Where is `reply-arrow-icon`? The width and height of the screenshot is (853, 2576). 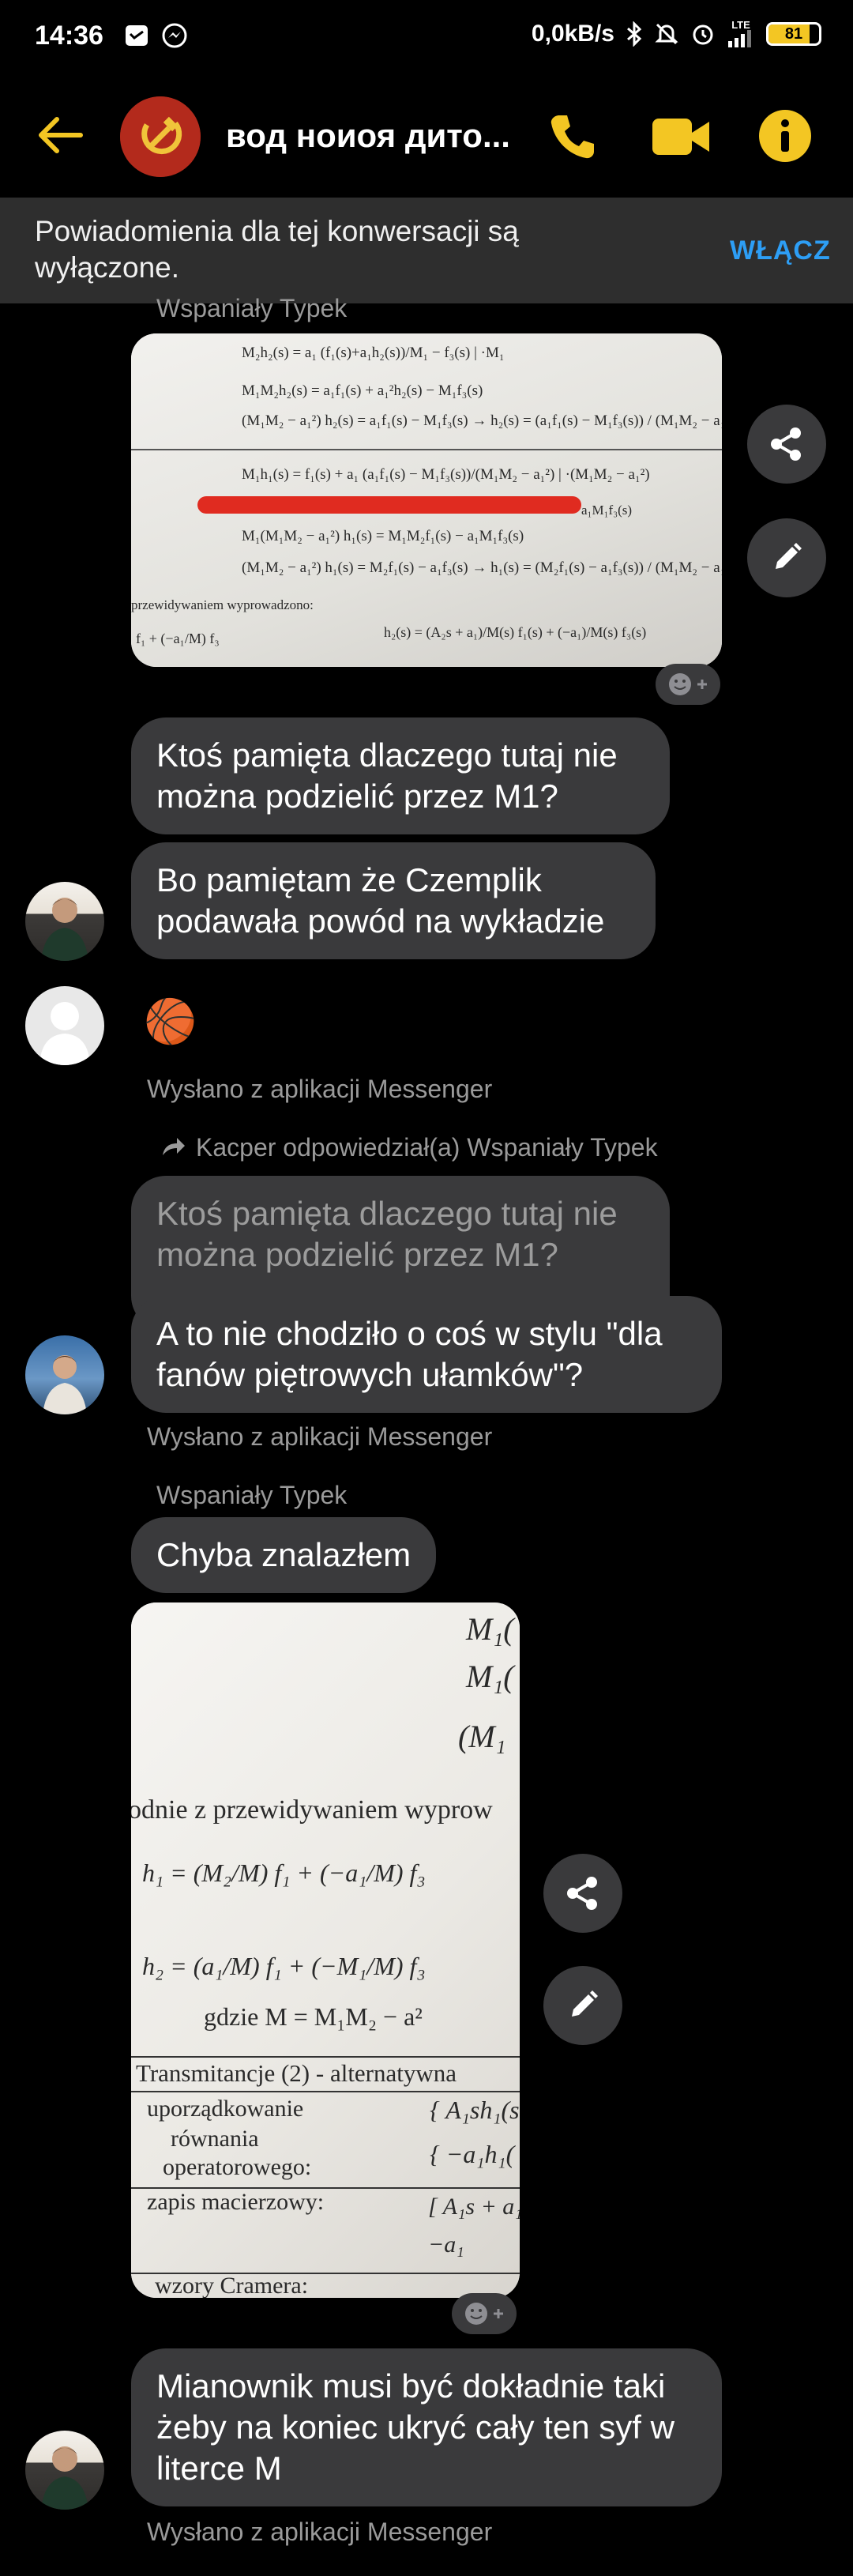 reply-arrow-icon is located at coordinates (173, 1146).